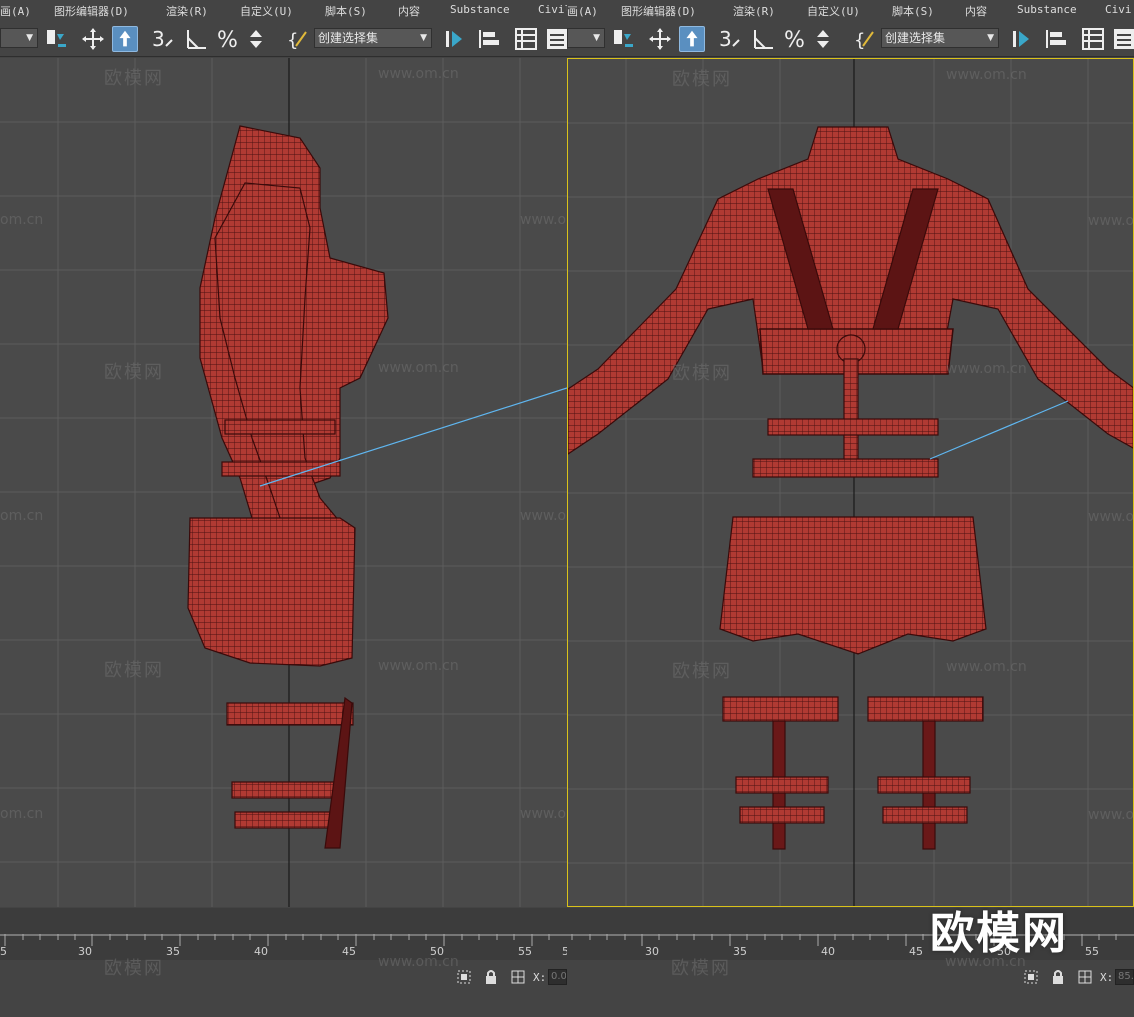 Image resolution: width=1134 pixels, height=1017 pixels. What do you see at coordinates (1118, 9) in the screenshot?
I see `menu-civil: Civi` at bounding box center [1118, 9].